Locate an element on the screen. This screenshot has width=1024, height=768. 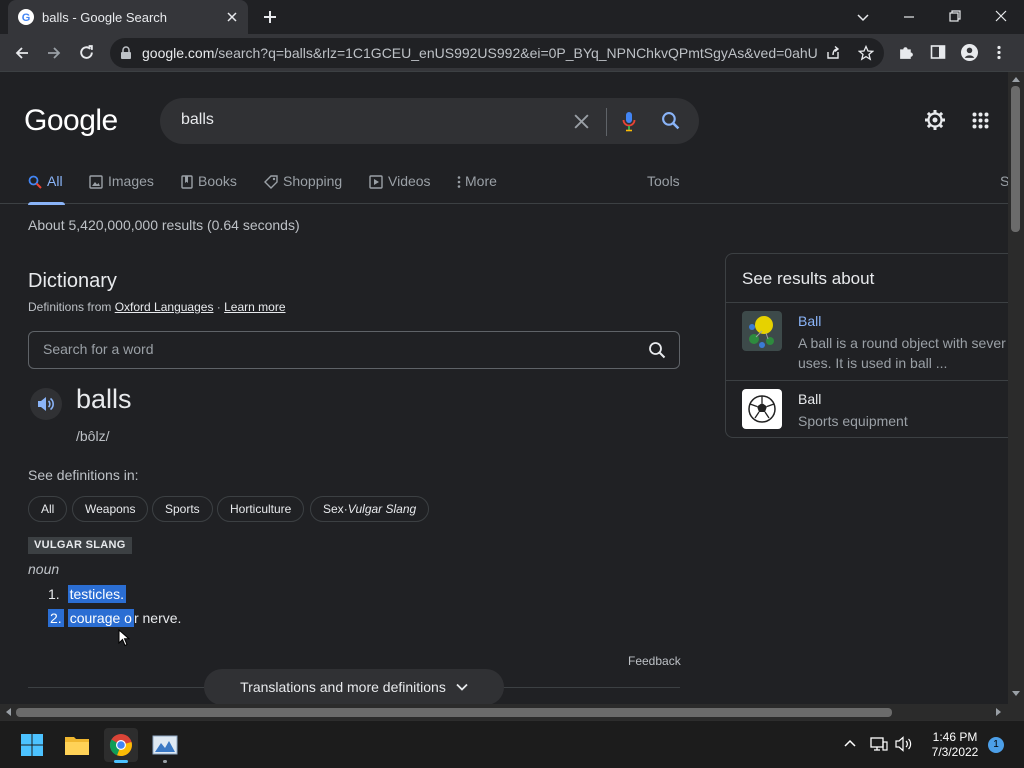
horizontal-scrollbar is located at coordinates (504, 712).